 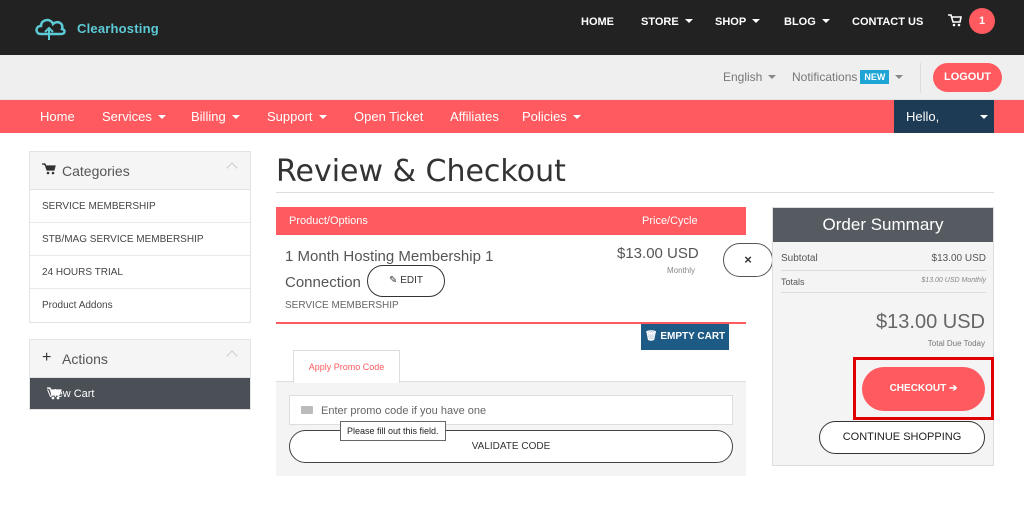 I want to click on validation-tooltip: Please fill out this field., so click(x=393, y=431).